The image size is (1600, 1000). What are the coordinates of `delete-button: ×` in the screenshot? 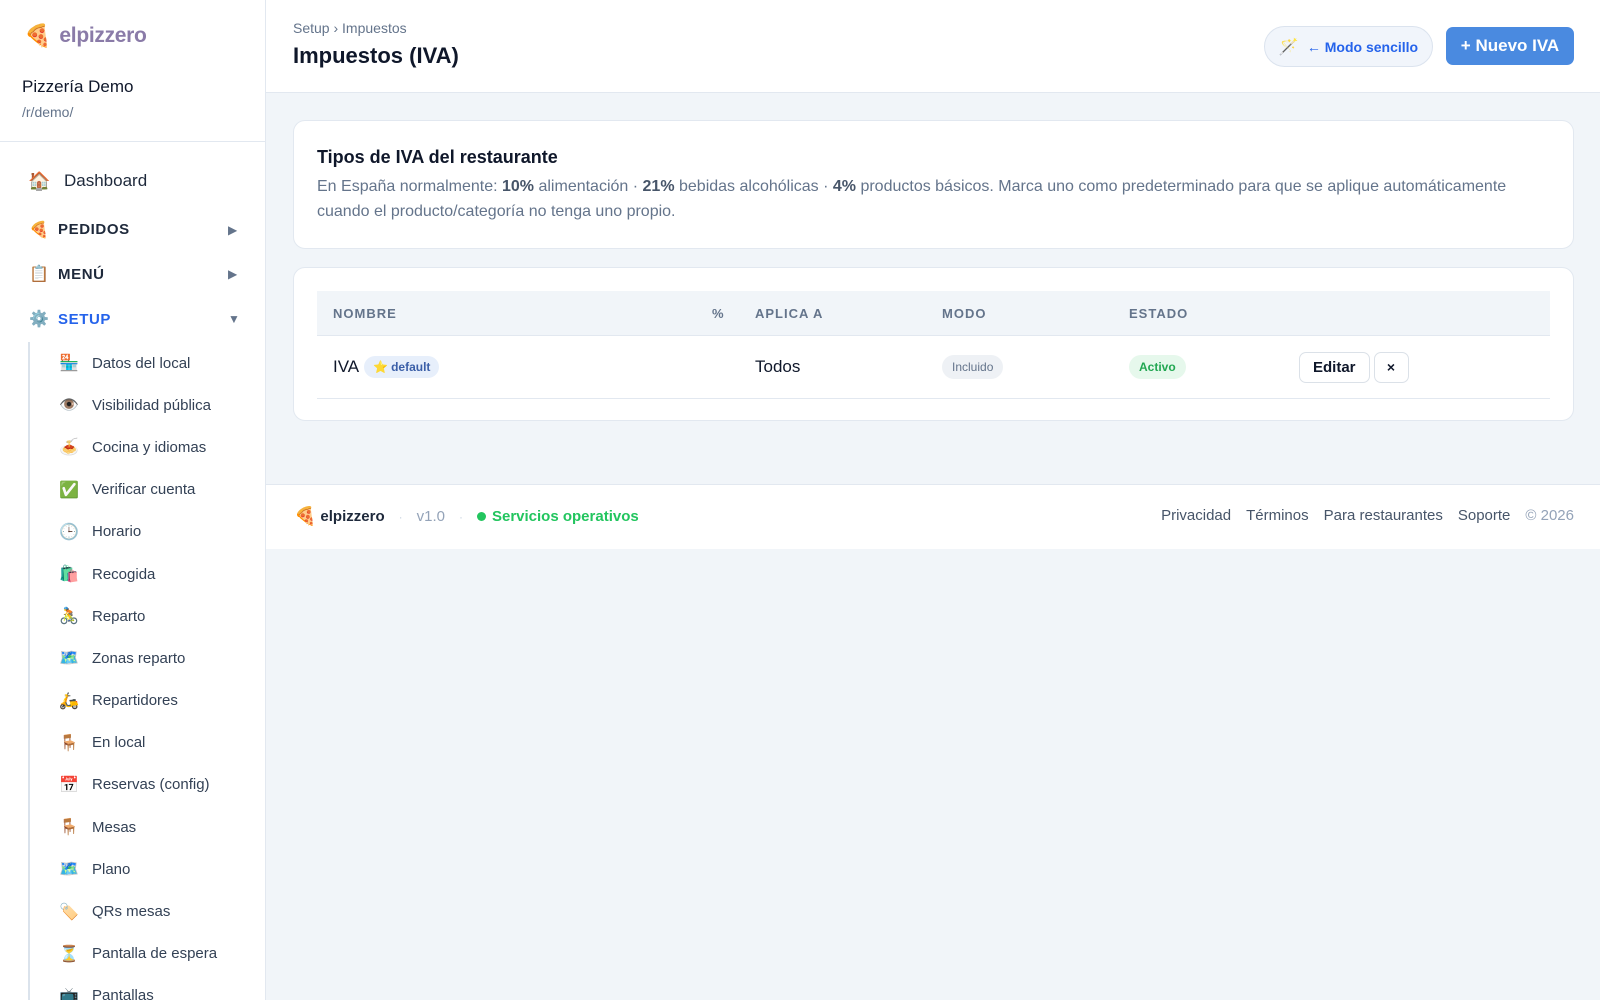 It's located at (1391, 367).